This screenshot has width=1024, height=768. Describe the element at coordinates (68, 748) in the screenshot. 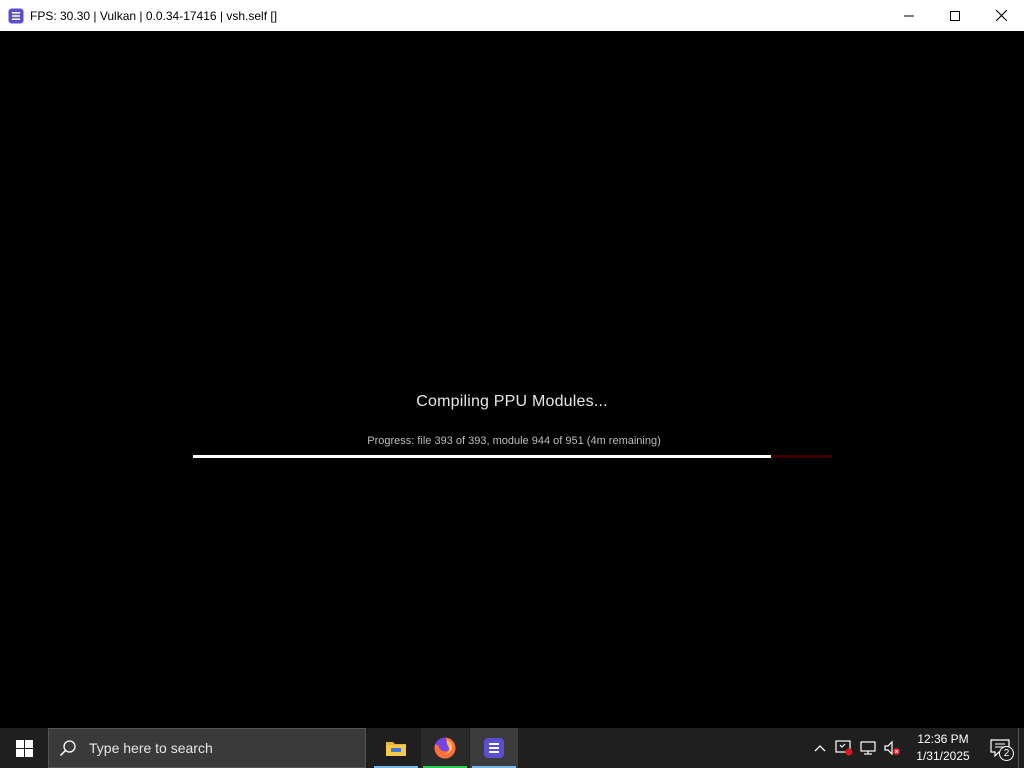

I see `search-icon` at that location.